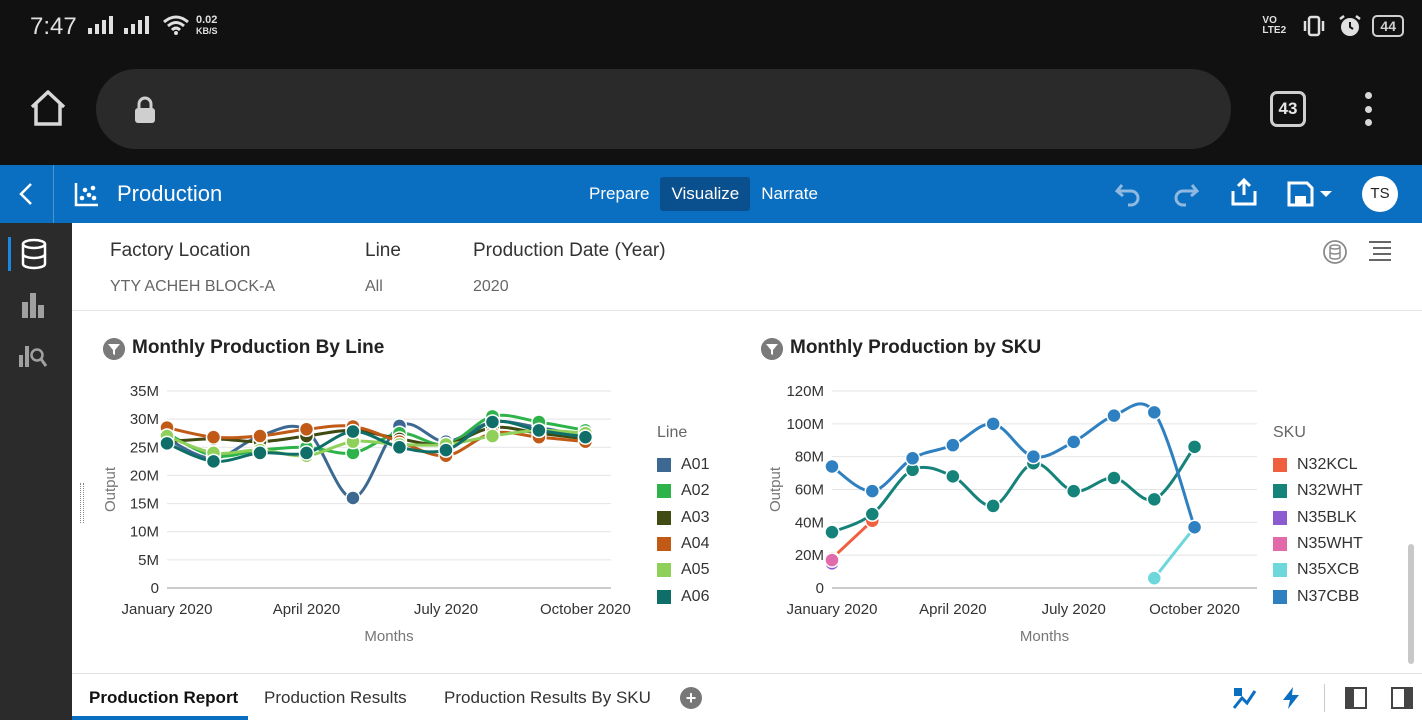 This screenshot has width=1422, height=720. Describe the element at coordinates (789, 194) in the screenshot. I see `nav-narrate: Narrate` at that location.